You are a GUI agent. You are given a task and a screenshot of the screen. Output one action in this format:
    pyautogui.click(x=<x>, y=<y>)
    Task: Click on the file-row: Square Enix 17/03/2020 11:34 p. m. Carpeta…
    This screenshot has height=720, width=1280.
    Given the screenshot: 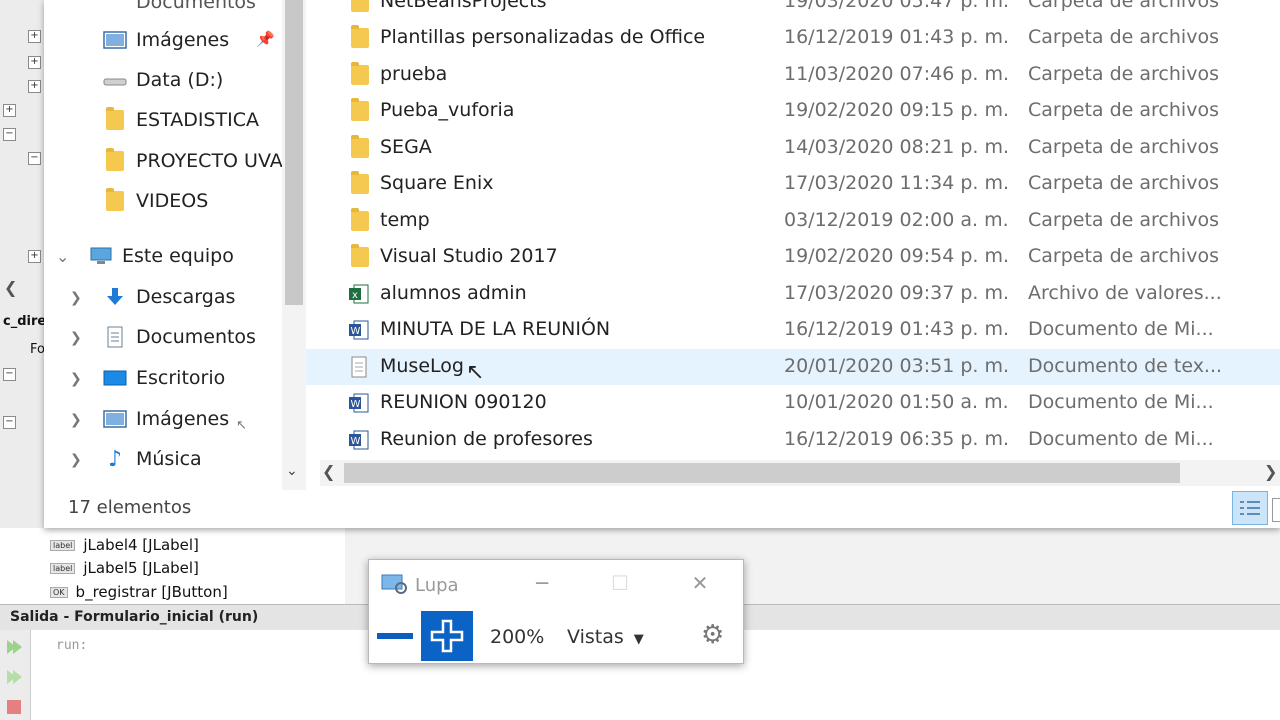 What is the action you would take?
    pyautogui.click(x=793, y=184)
    